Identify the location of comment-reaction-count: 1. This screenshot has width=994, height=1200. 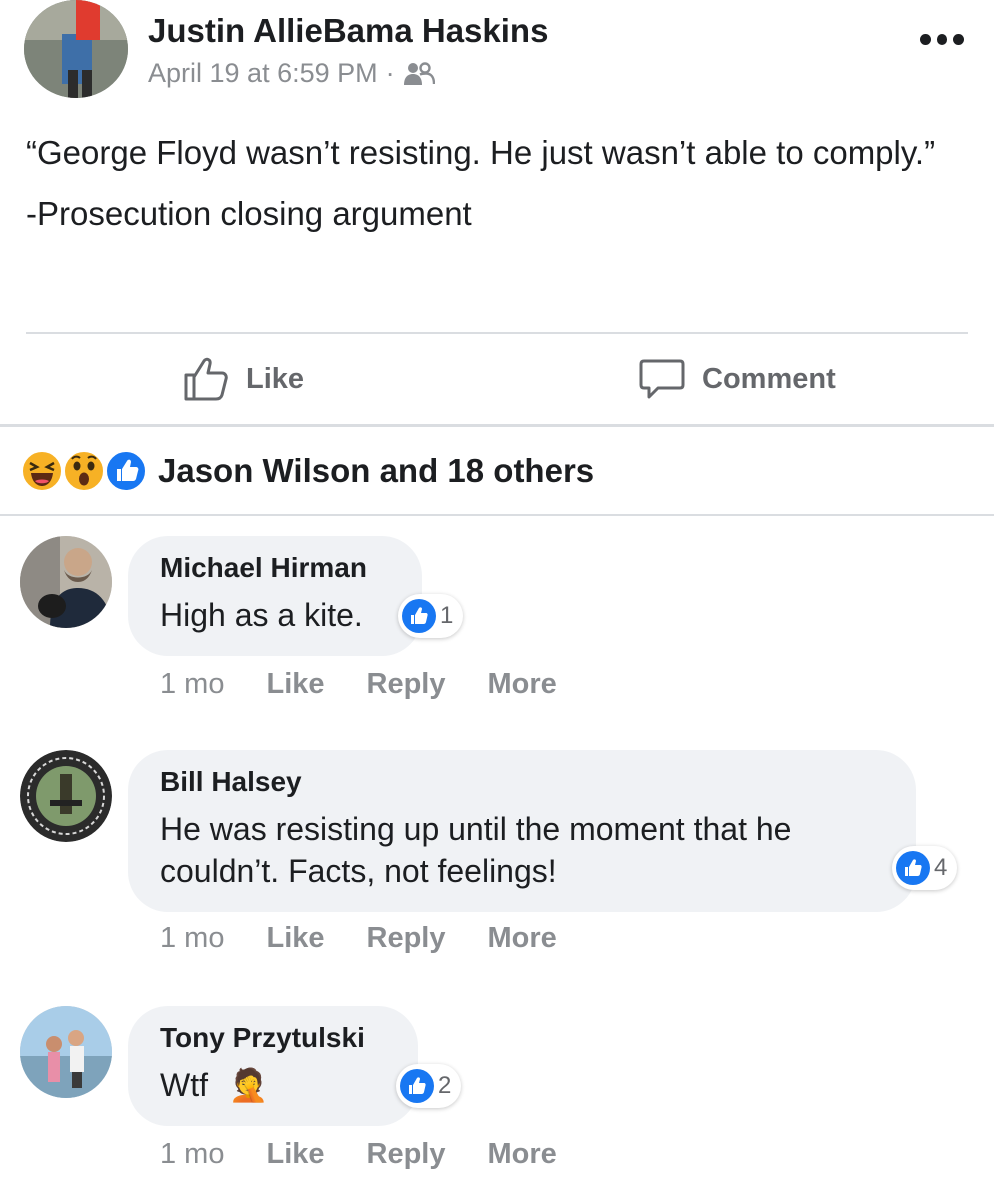
(431, 616).